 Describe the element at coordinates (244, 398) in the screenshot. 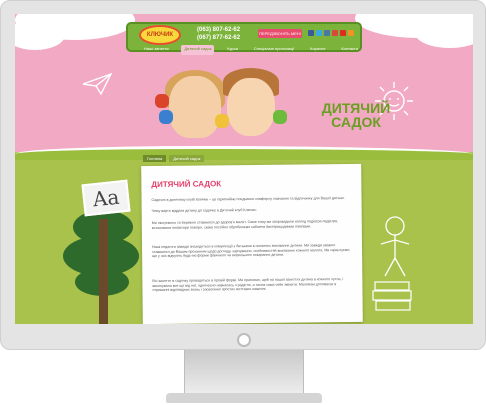

I see `monitor-stand-base` at that location.